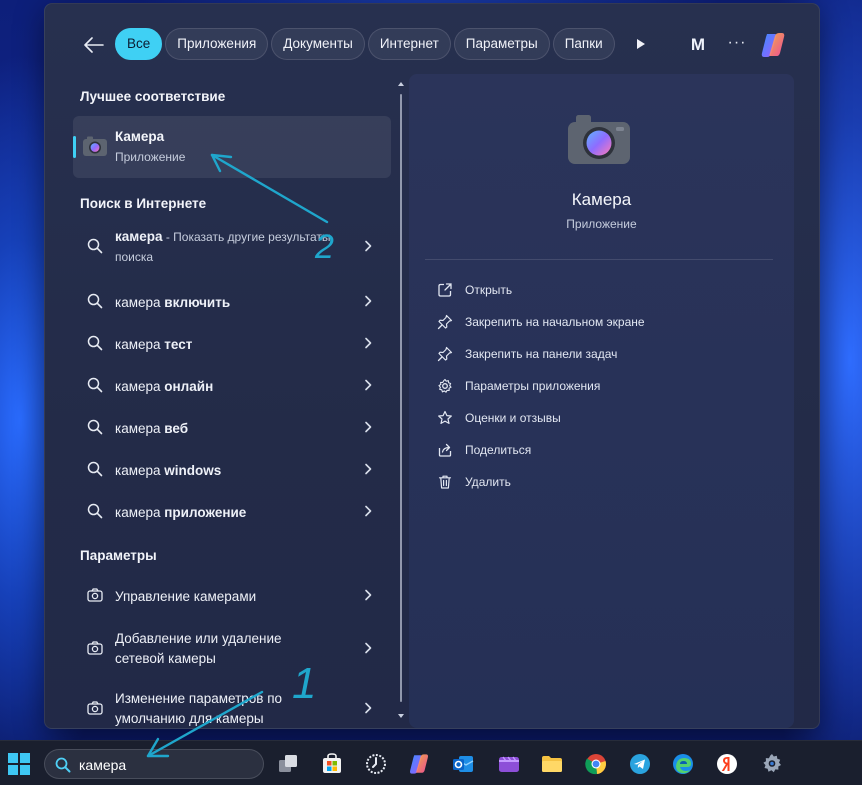 Image resolution: width=862 pixels, height=785 pixels. Describe the element at coordinates (401, 84) in the screenshot. I see `scroll-up-icon` at that location.